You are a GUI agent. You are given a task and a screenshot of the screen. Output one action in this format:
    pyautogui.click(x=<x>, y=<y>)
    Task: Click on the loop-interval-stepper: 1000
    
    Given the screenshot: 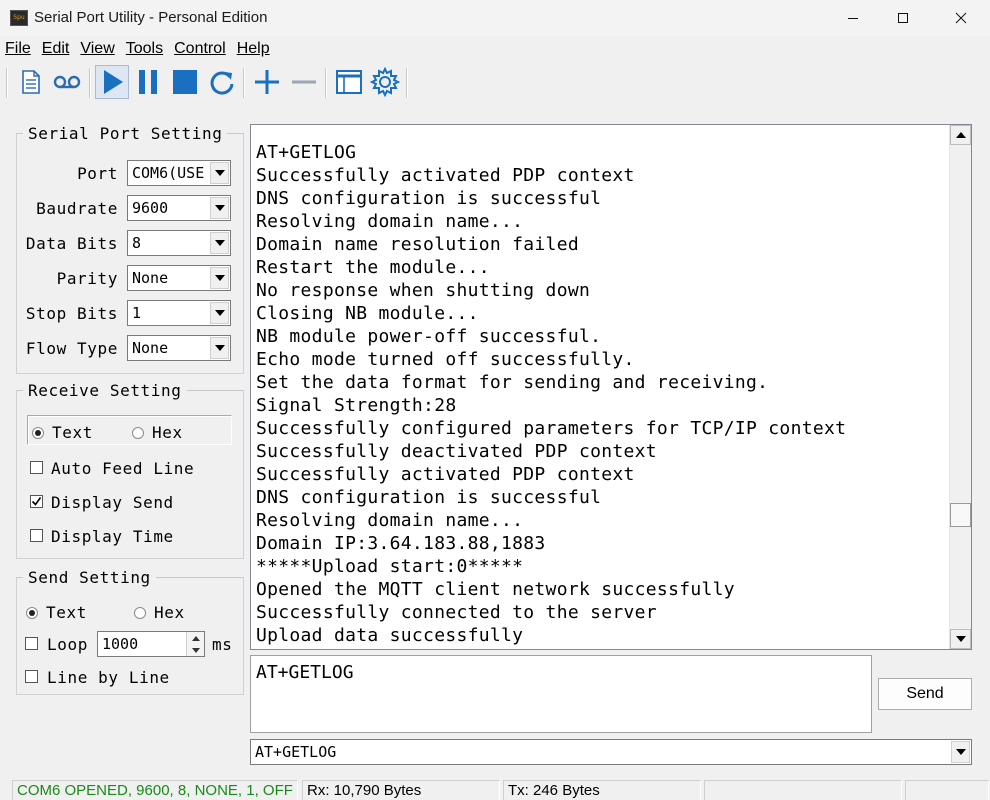 What is the action you would take?
    pyautogui.click(x=151, y=644)
    